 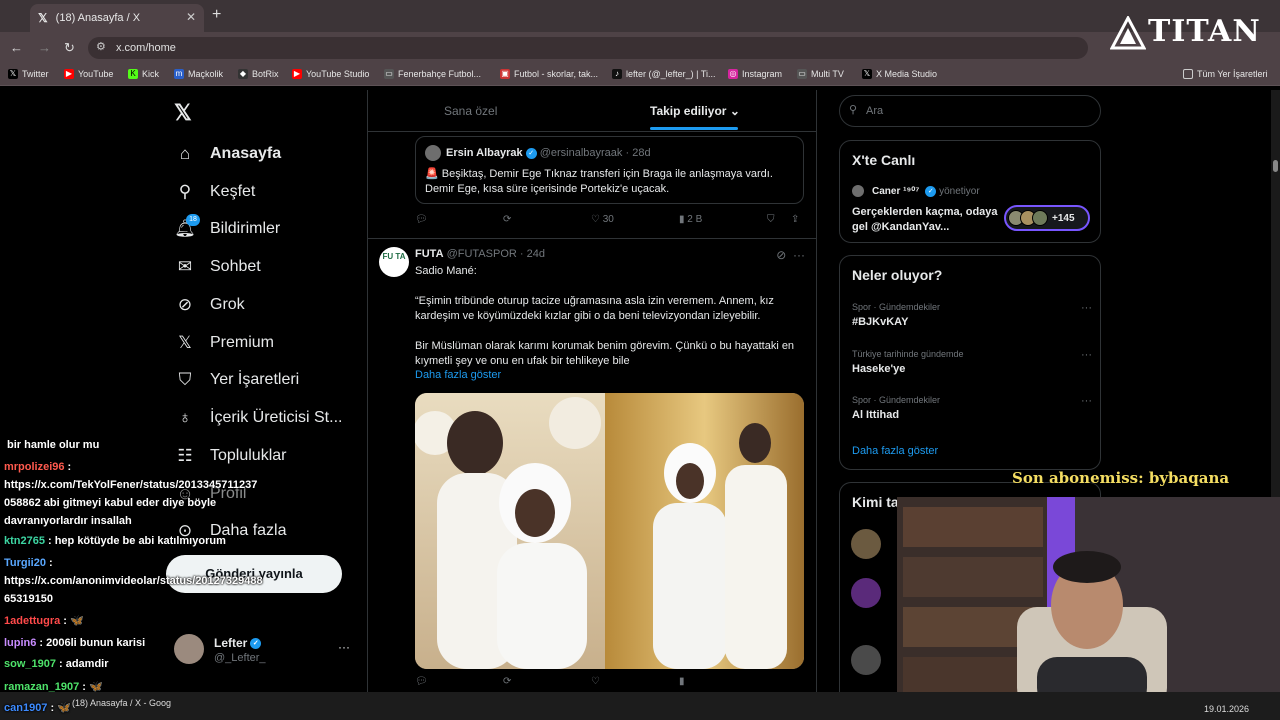 I want to click on scrollbar-thumb, so click(x=1275, y=166).